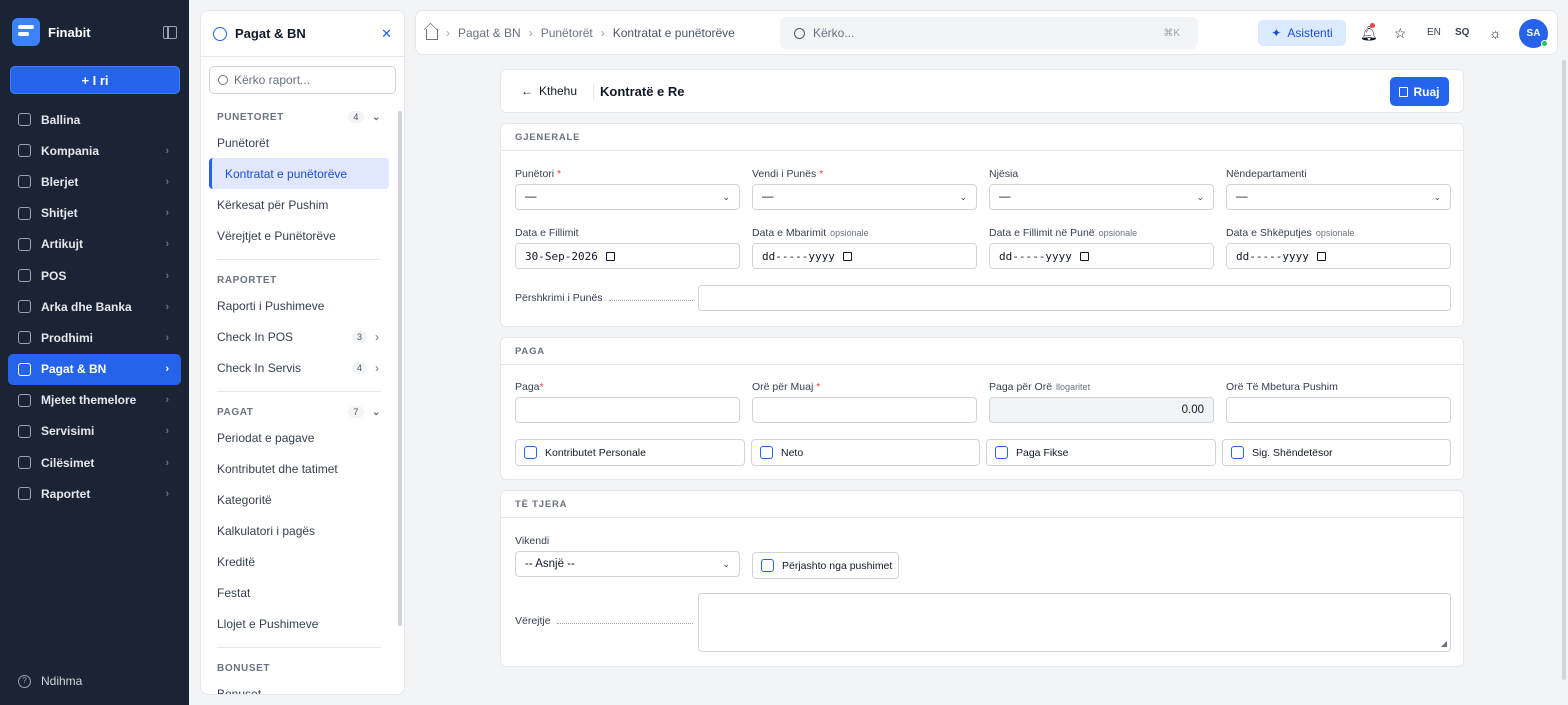  I want to click on sidebar-item-blerjet: Blerjet ›, so click(94, 181).